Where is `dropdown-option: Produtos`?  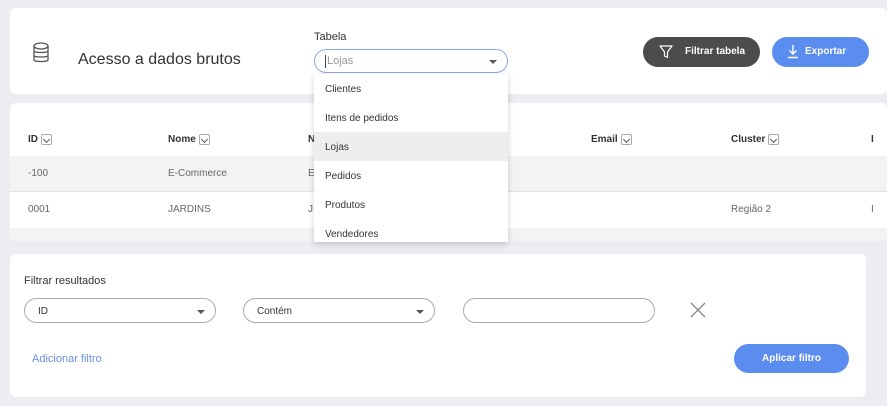
dropdown-option: Produtos is located at coordinates (411, 204).